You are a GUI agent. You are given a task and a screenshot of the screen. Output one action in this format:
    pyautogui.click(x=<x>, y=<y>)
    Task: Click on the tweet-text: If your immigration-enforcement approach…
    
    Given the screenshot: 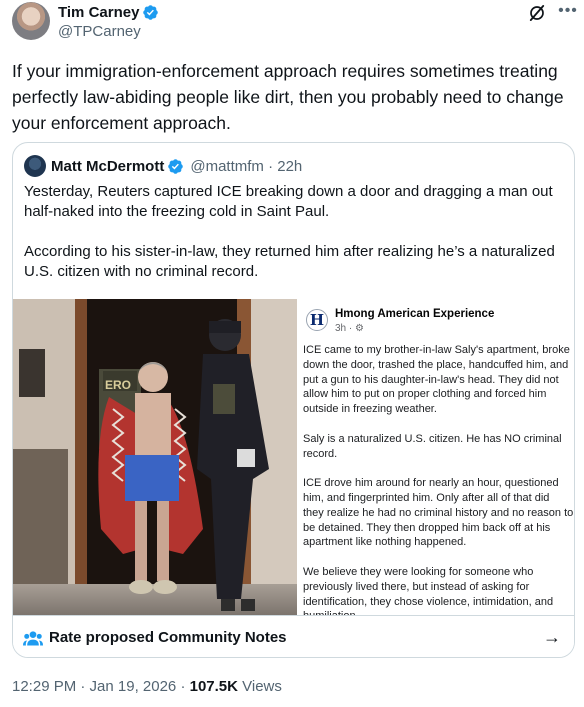 What is the action you would take?
    pyautogui.click(x=288, y=97)
    